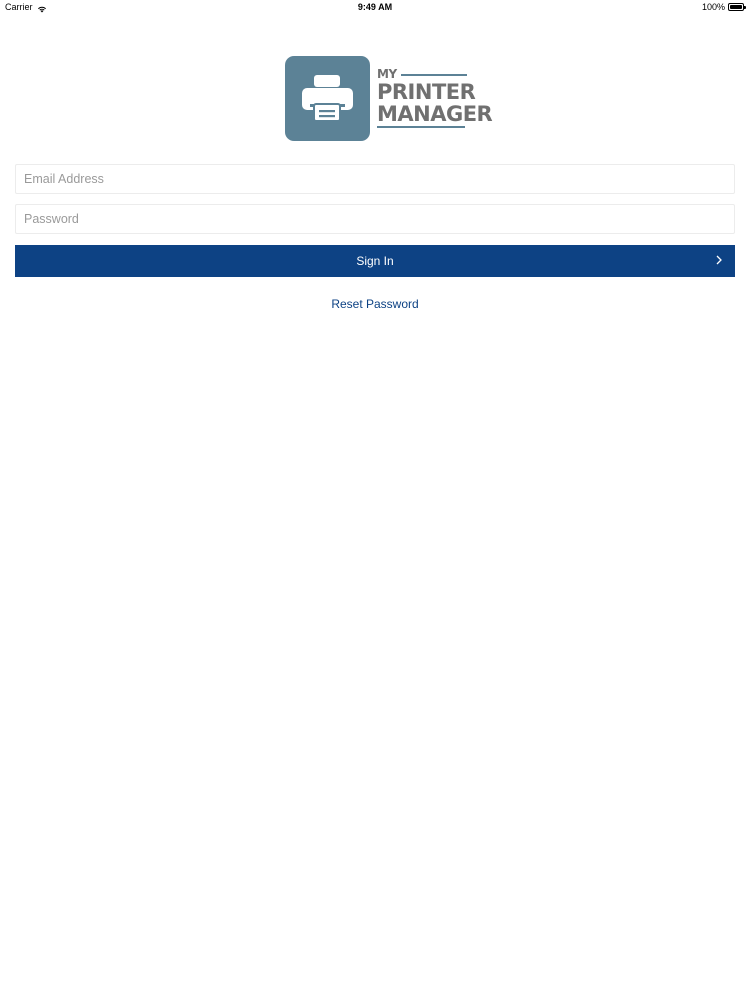 This screenshot has width=750, height=1000. I want to click on logo-manager: MANAGER, so click(435, 114).